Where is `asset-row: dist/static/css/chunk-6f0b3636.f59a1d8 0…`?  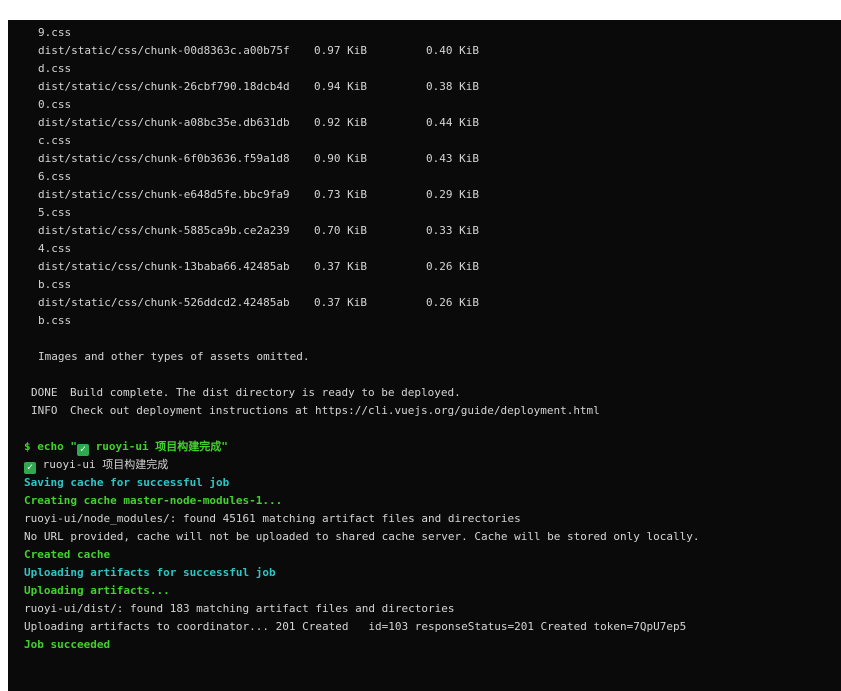
asset-row: dist/static/css/chunk-6f0b3636.f59a1d8 0… is located at coordinates (243, 159).